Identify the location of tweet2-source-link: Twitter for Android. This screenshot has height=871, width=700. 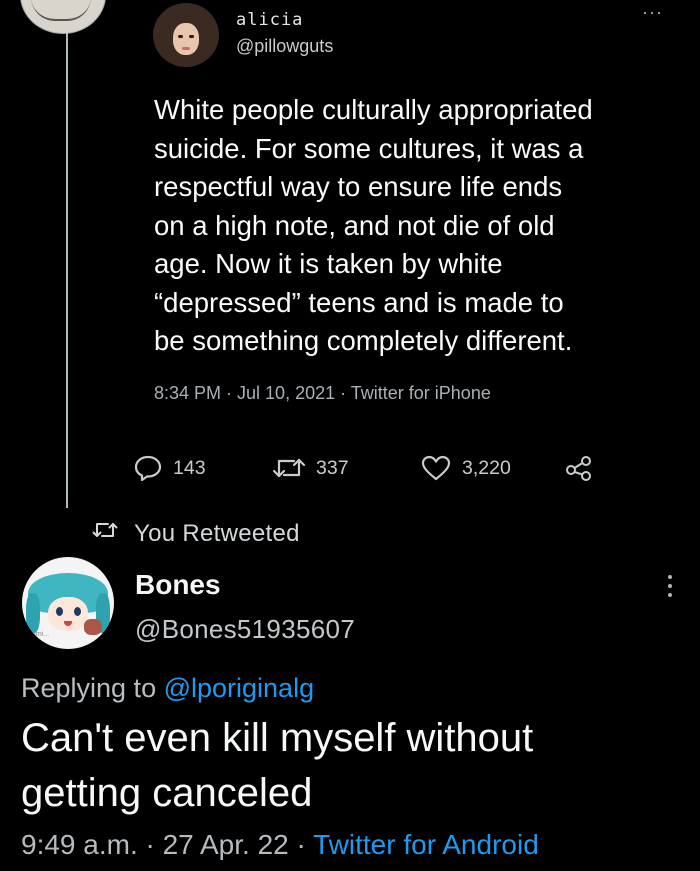
(426, 844).